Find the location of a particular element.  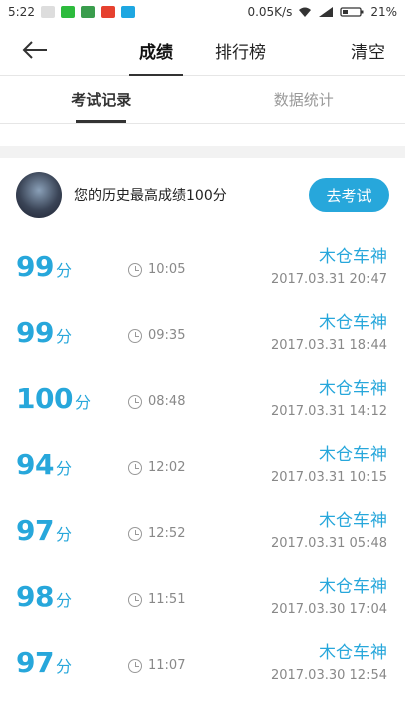

record-row: 99 分 09:35 木仓车神 2017.03.31 18:44 is located at coordinates (202, 335).